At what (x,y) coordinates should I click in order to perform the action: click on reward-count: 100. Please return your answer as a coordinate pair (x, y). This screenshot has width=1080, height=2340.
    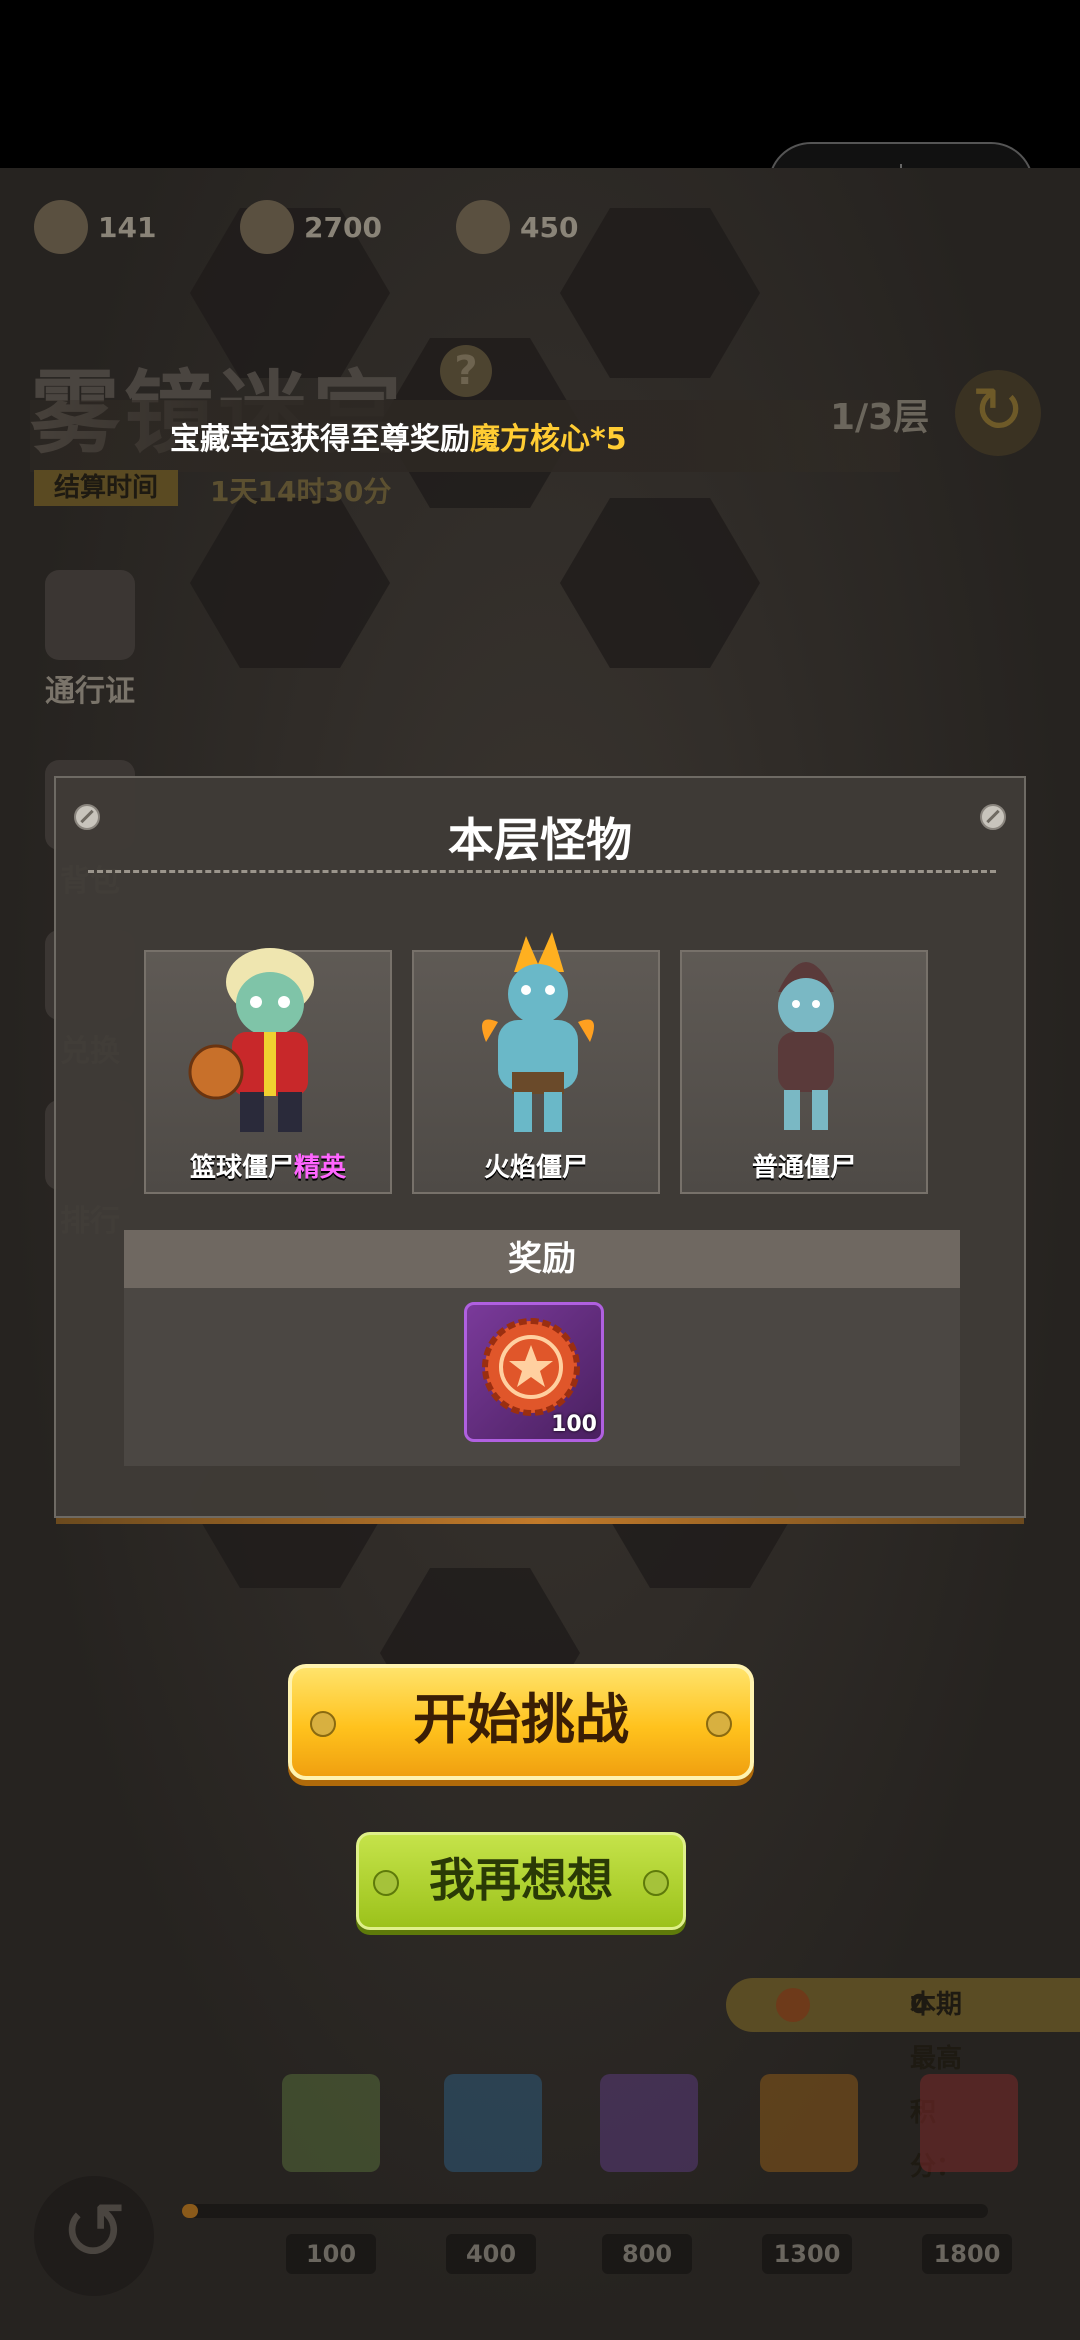
    Looking at the image, I should click on (574, 1424).